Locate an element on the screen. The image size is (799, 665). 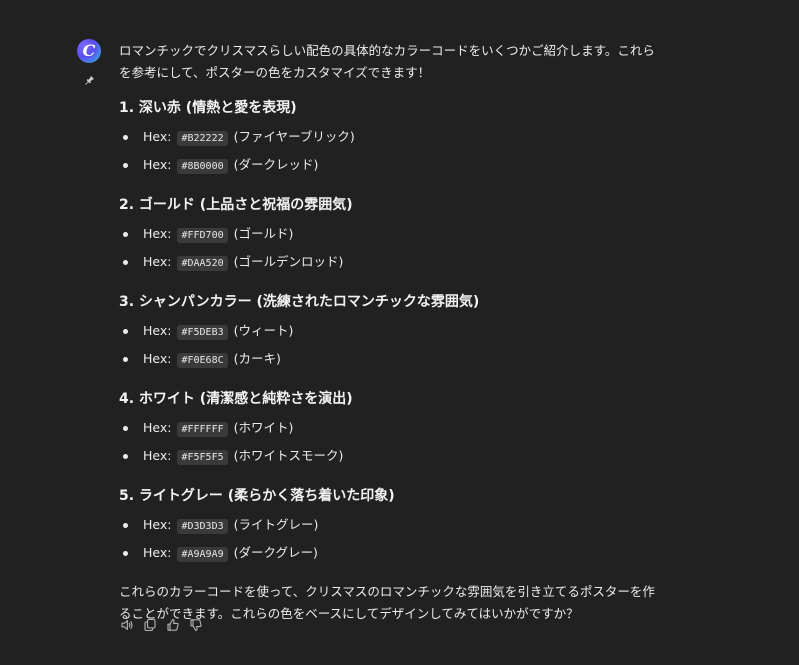
message-actions is located at coordinates (161, 624).